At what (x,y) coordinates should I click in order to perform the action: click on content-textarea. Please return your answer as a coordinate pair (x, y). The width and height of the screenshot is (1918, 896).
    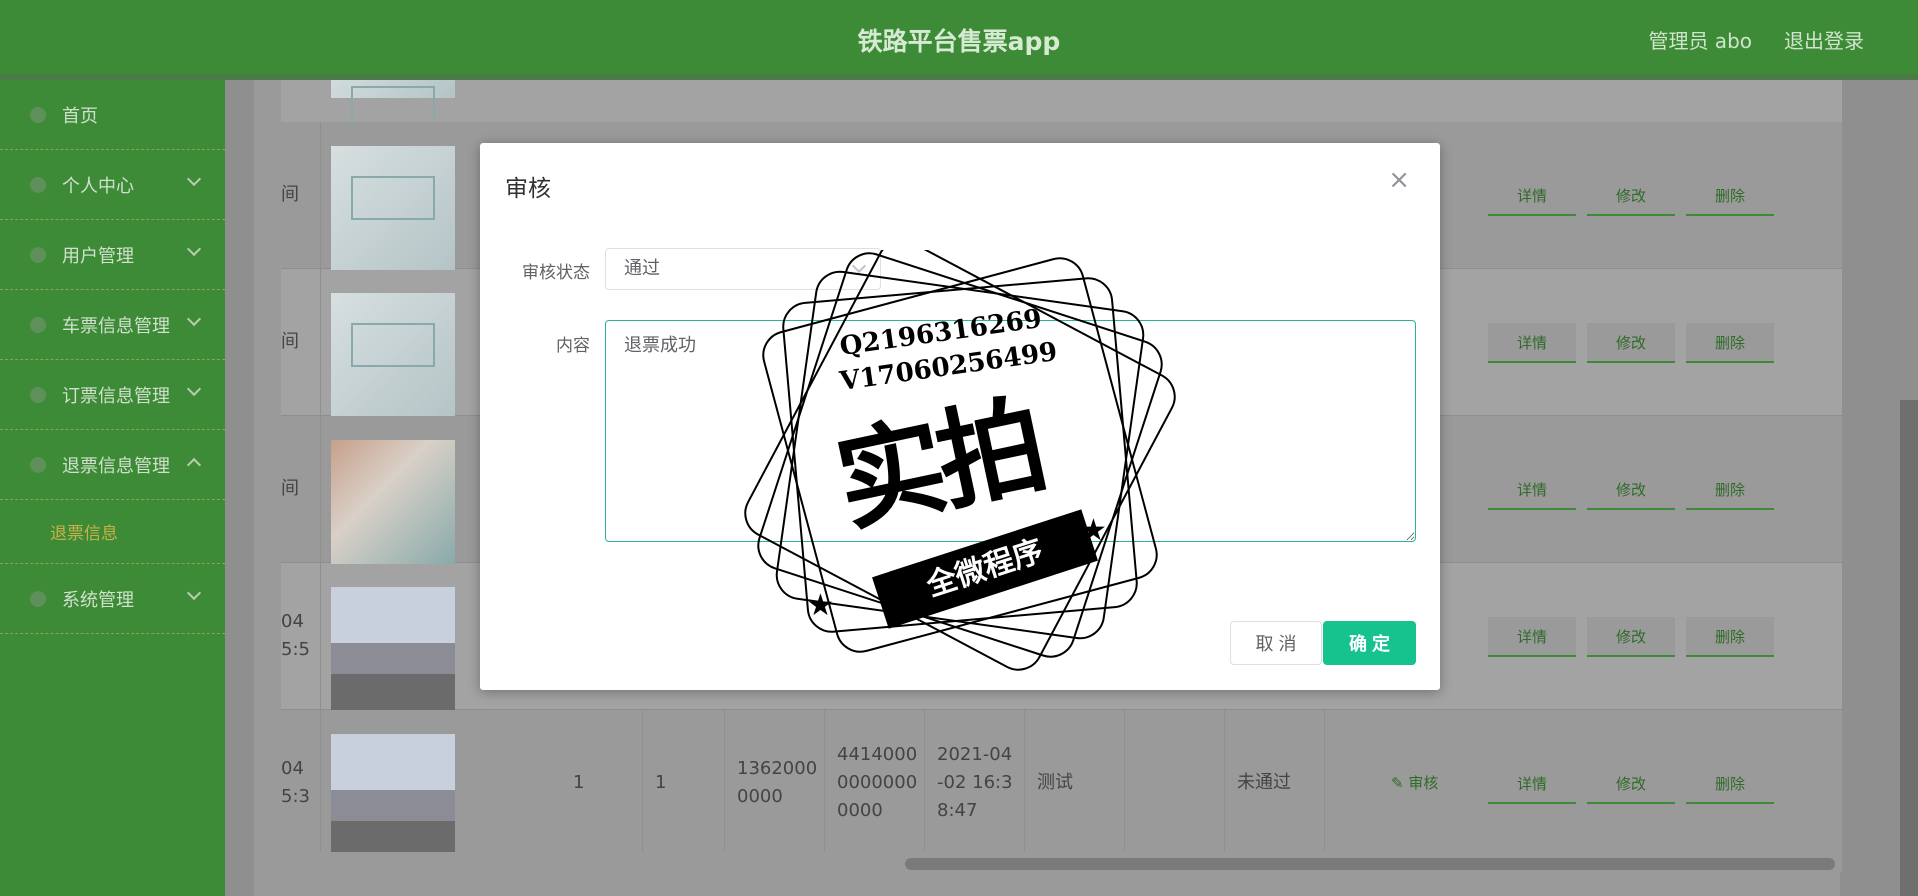
    Looking at the image, I should click on (1010, 431).